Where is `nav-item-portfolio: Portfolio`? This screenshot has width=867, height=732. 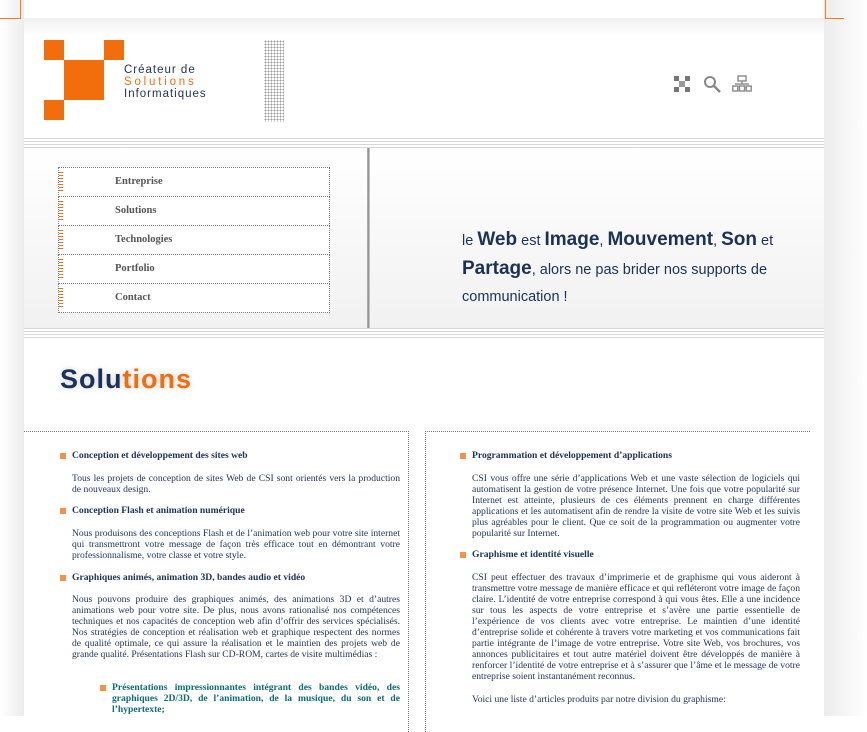
nav-item-portfolio: Portfolio is located at coordinates (194, 269).